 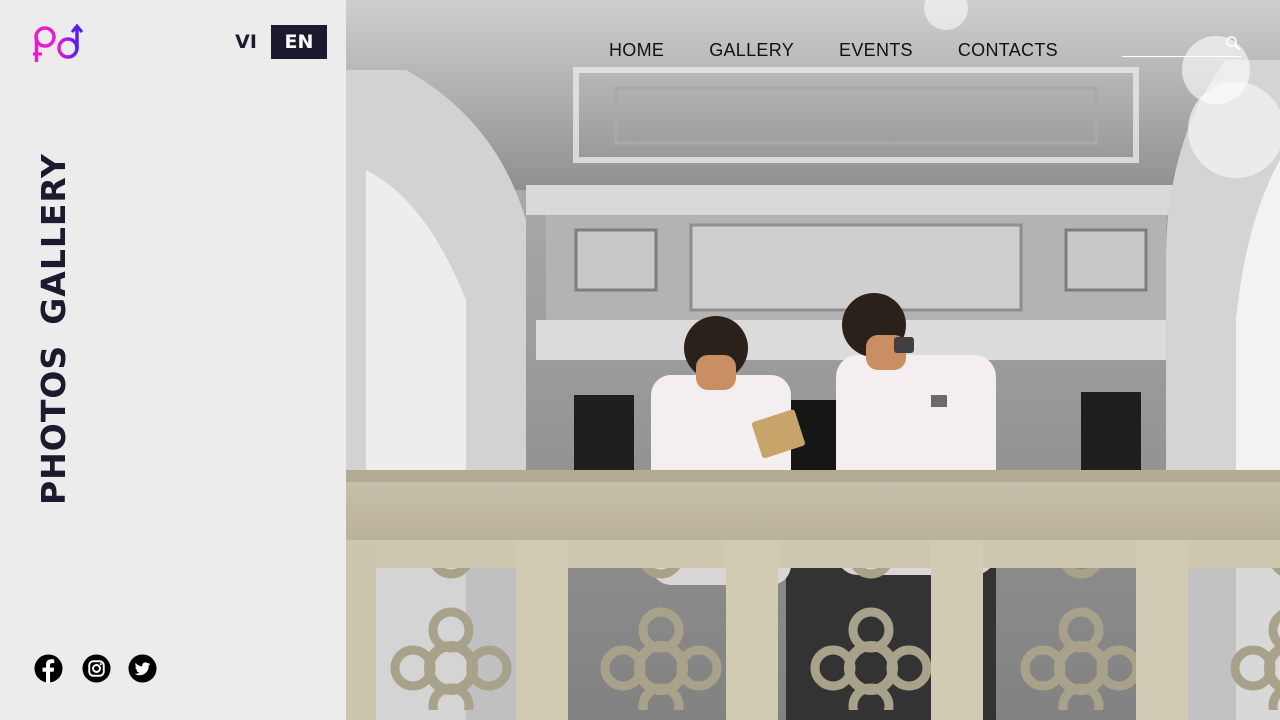 I want to click on logo-icon, so click(x=59, y=44).